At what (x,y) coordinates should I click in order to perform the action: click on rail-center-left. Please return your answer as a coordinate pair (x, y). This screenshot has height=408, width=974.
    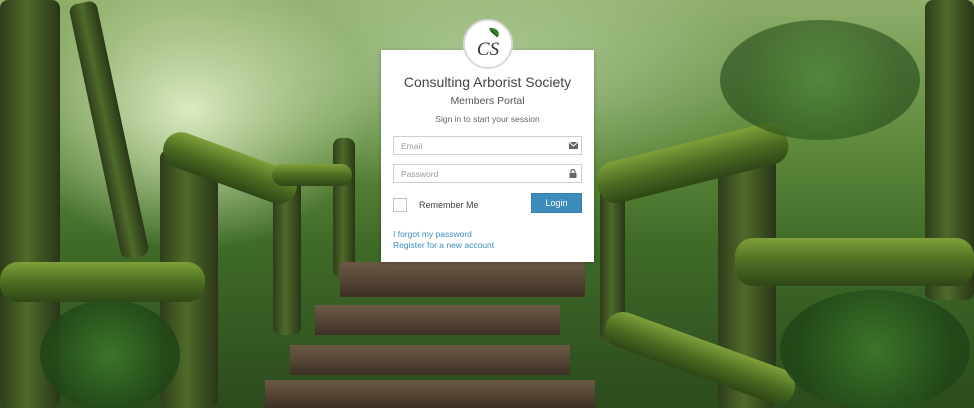
    Looking at the image, I should click on (312, 175).